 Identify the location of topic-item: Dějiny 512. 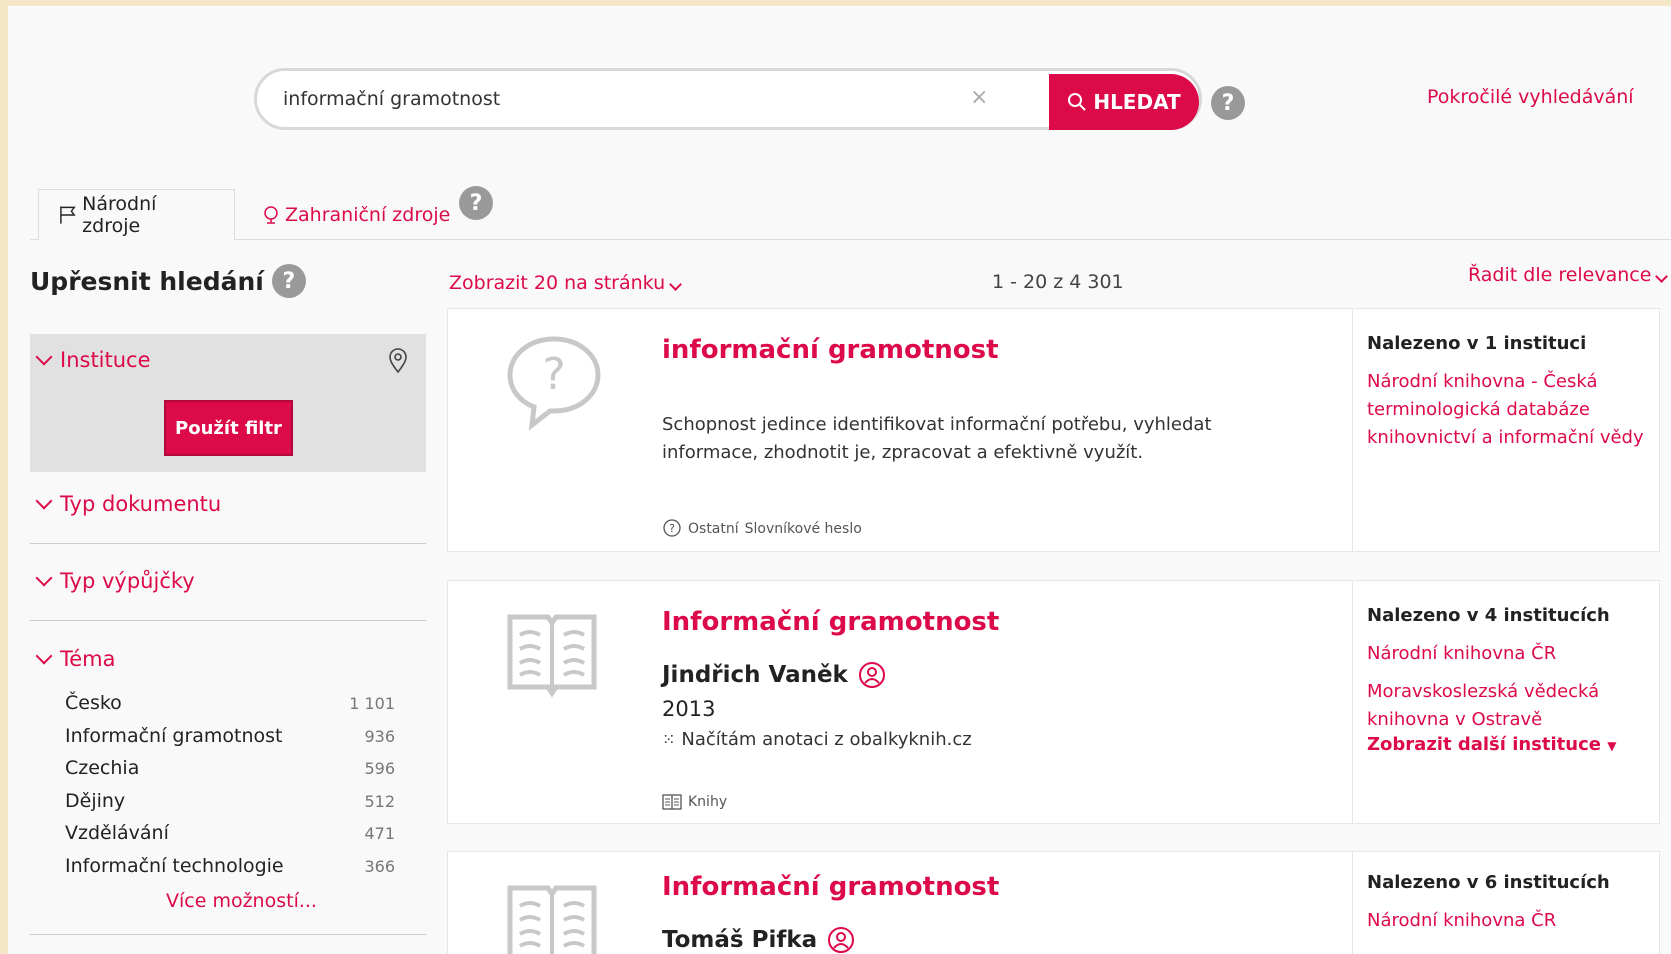
(230, 806).